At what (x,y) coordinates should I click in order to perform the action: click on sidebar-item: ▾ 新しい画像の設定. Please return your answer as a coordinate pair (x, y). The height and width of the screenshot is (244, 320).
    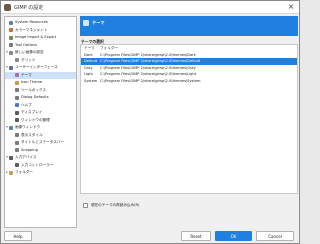
    Looking at the image, I should click on (40, 52).